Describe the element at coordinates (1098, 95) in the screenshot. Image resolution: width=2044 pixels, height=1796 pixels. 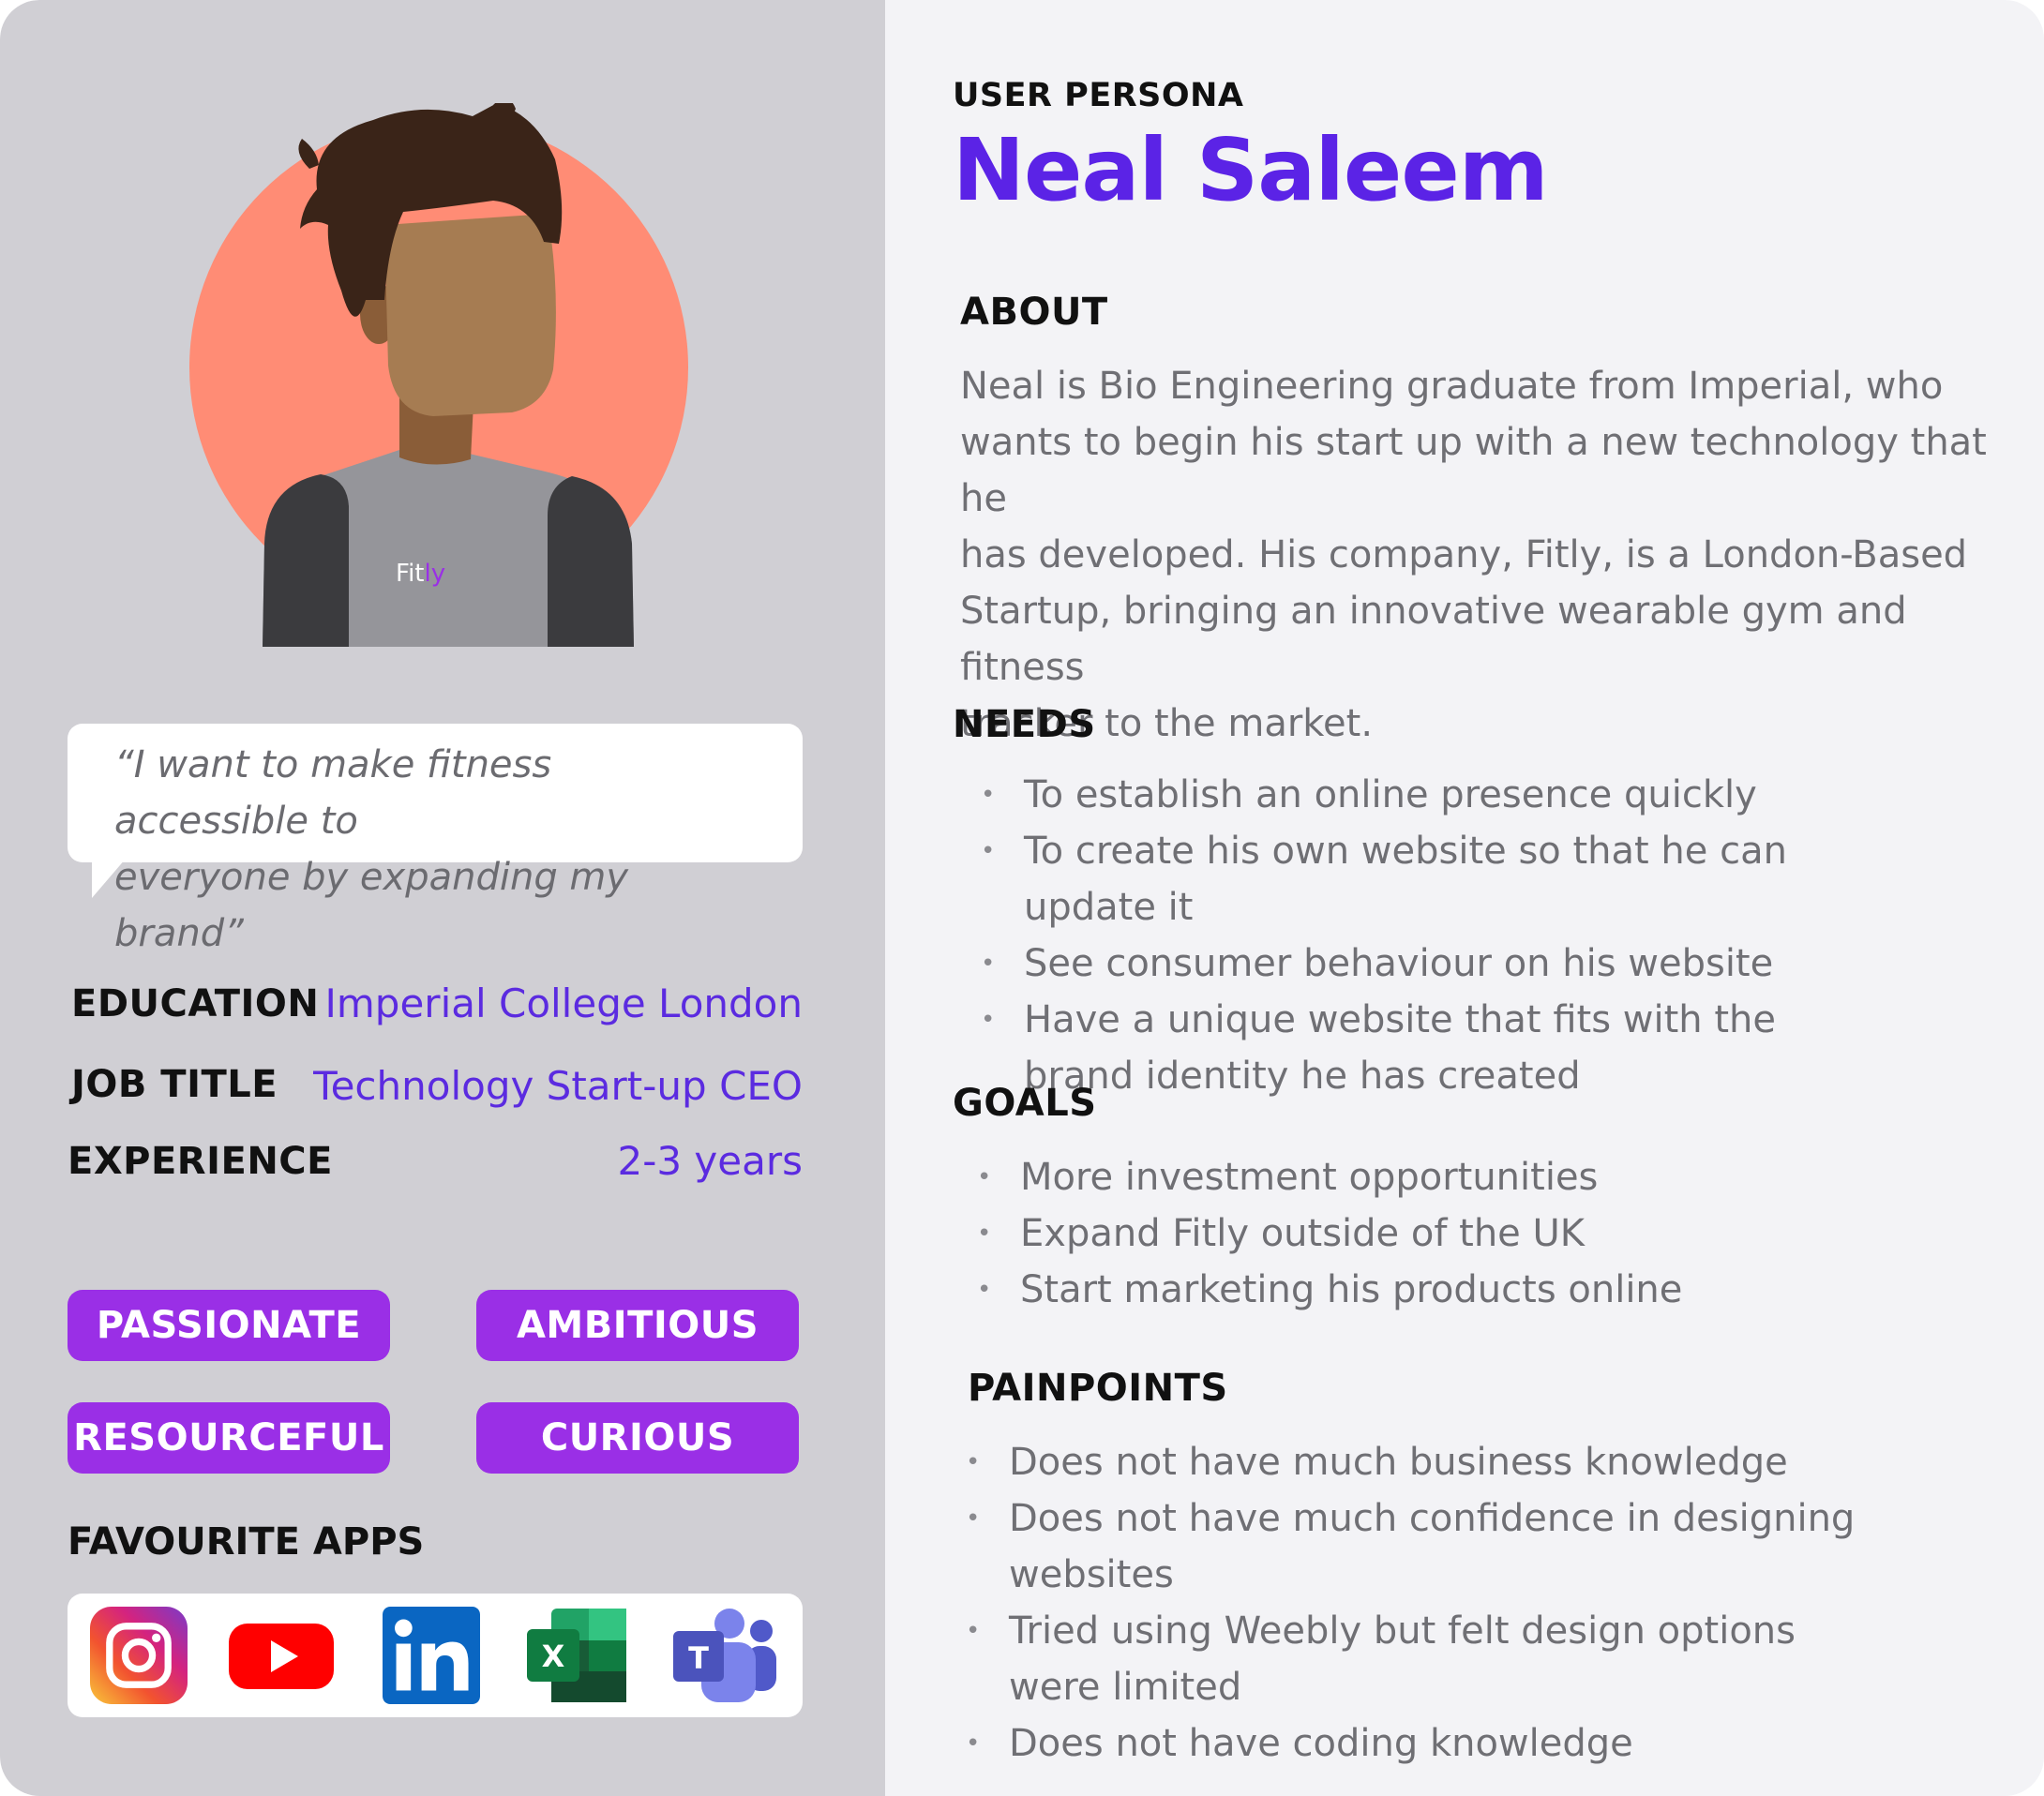
I see `user-persona-label: USER PERSONA` at that location.